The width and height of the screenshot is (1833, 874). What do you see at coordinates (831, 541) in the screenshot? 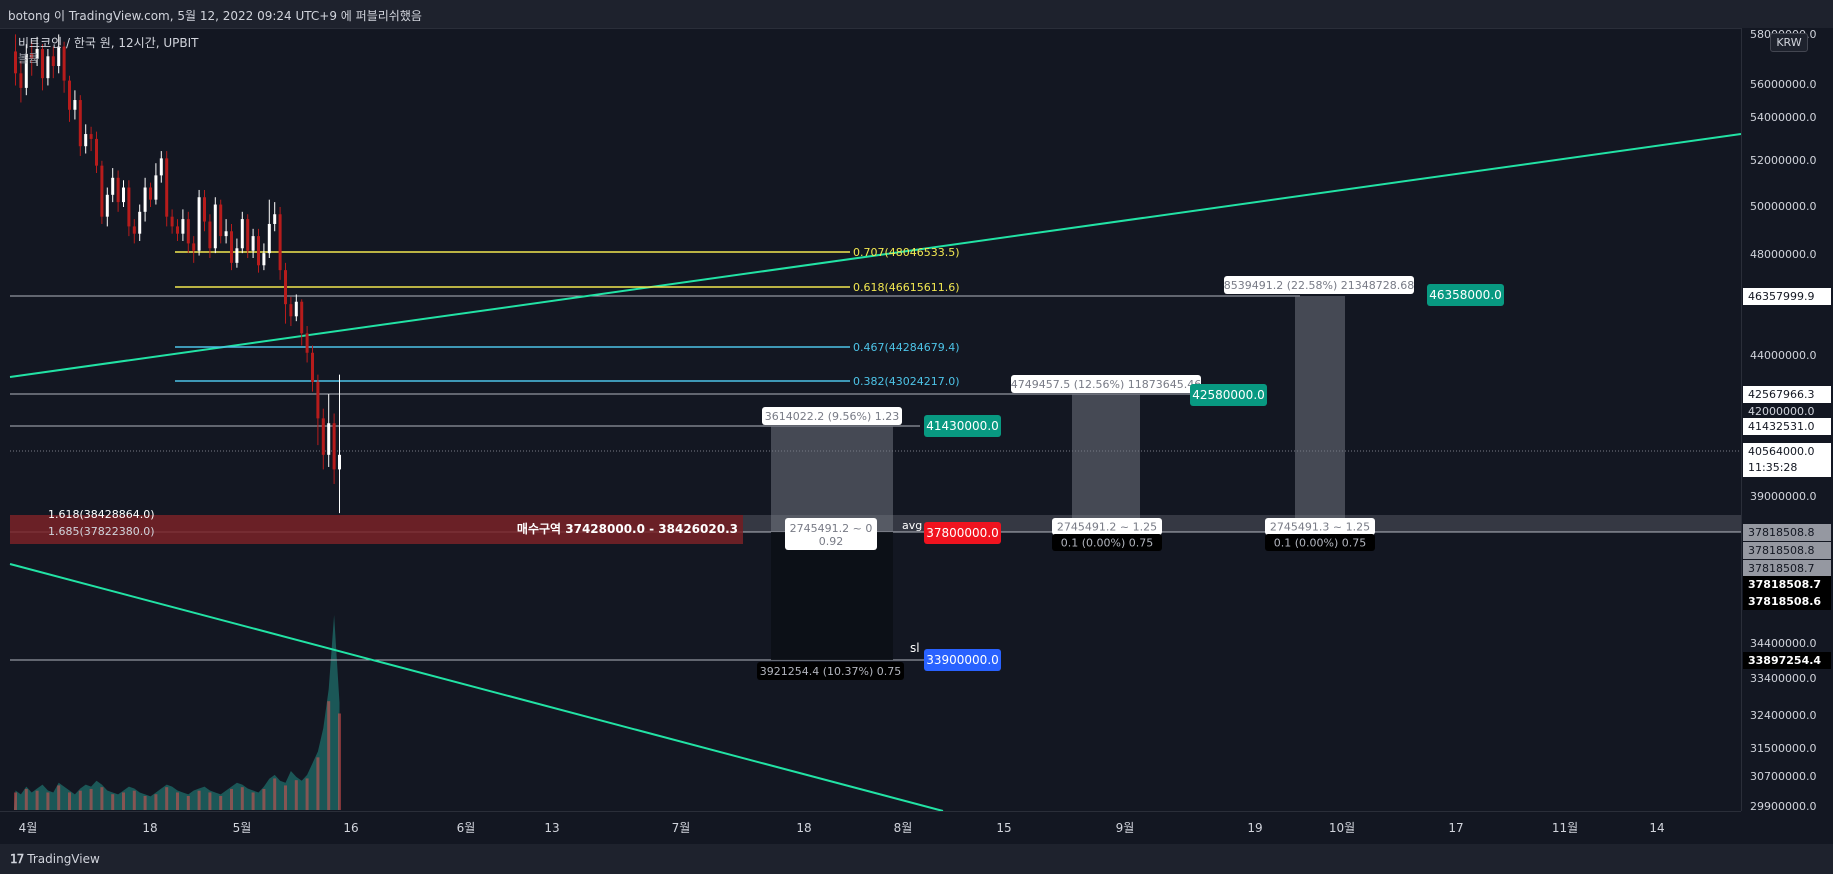
I see `position-mid-text2: 0.92` at bounding box center [831, 541].